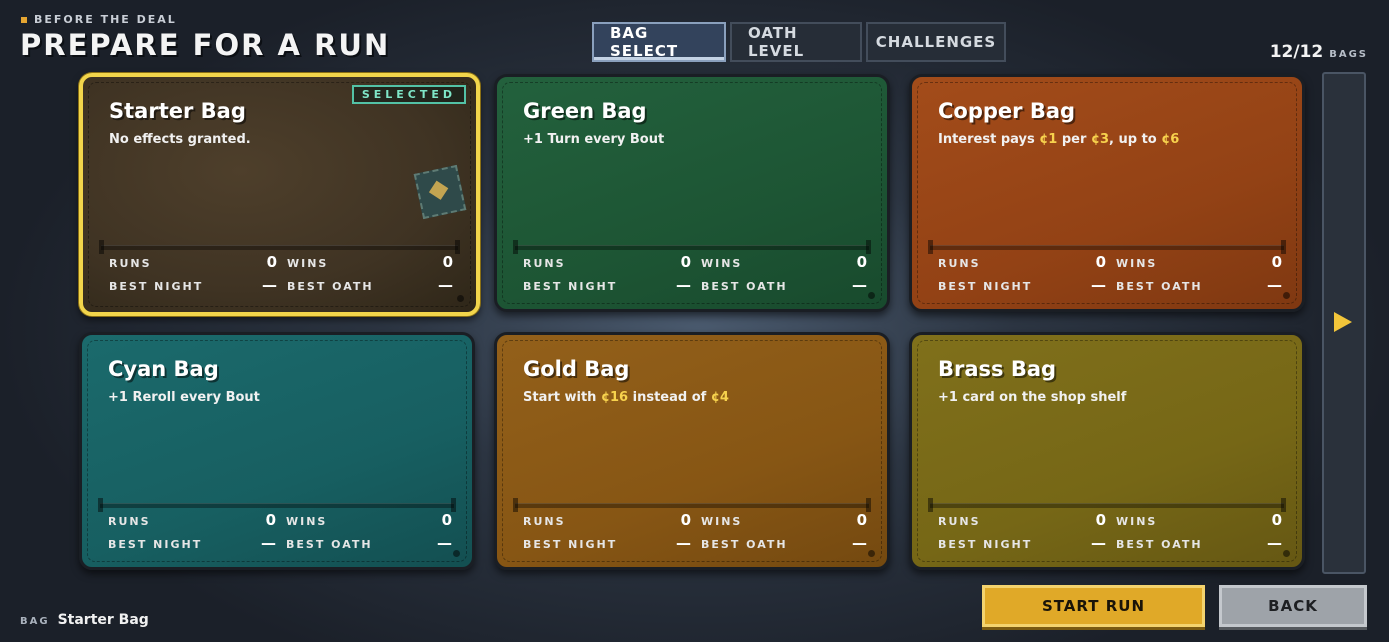  What do you see at coordinates (719, 397) in the screenshot?
I see `currency-value: ¢4` at bounding box center [719, 397].